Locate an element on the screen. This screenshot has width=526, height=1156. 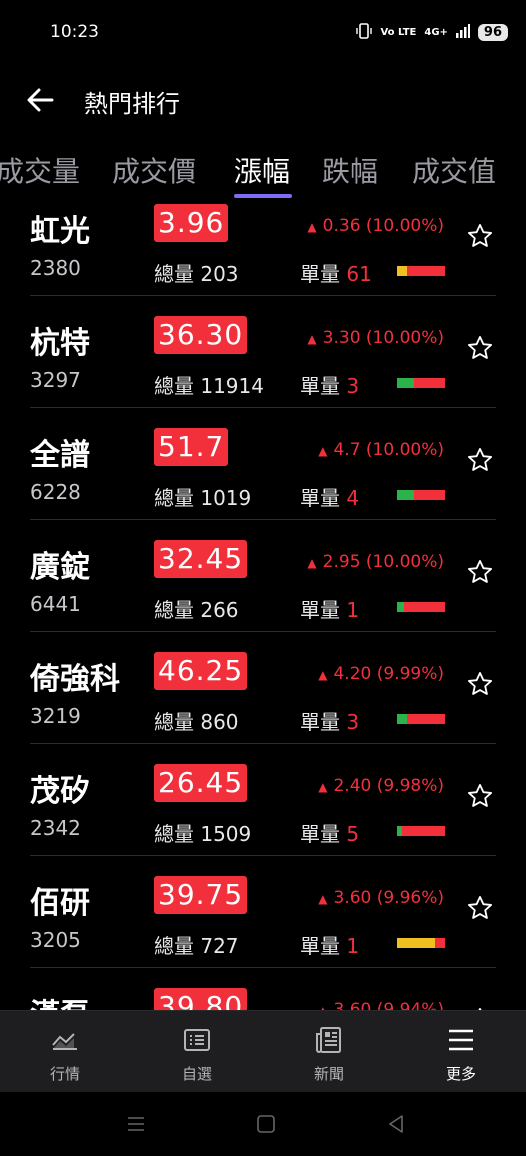
total-volume-value: 266 is located at coordinates (219, 610).